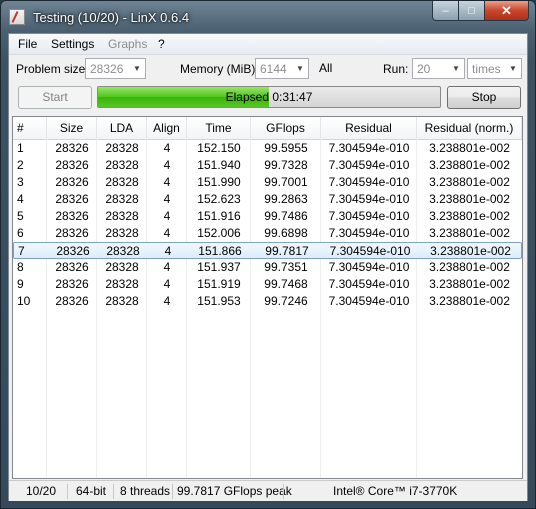 The height and width of the screenshot is (509, 536). What do you see at coordinates (219, 69) in the screenshot?
I see `memory-label: Memory (MiB):` at bounding box center [219, 69].